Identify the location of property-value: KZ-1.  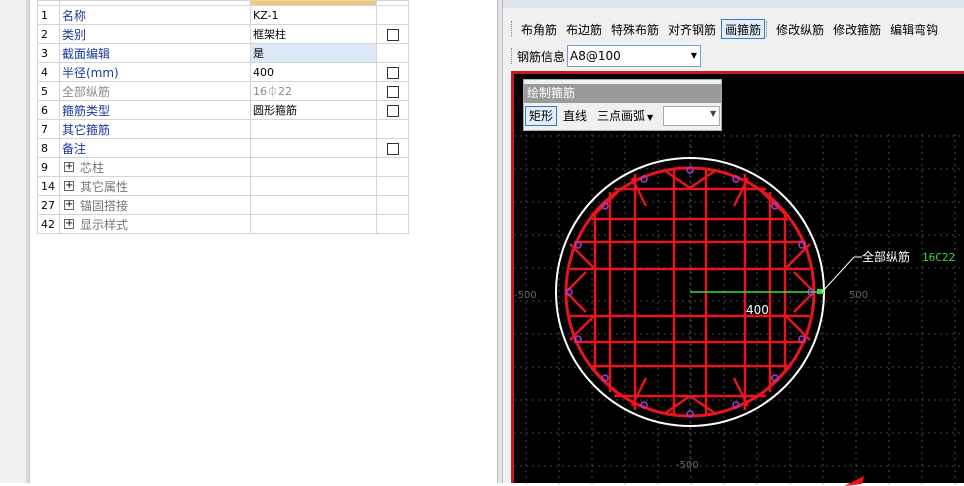
(313, 15).